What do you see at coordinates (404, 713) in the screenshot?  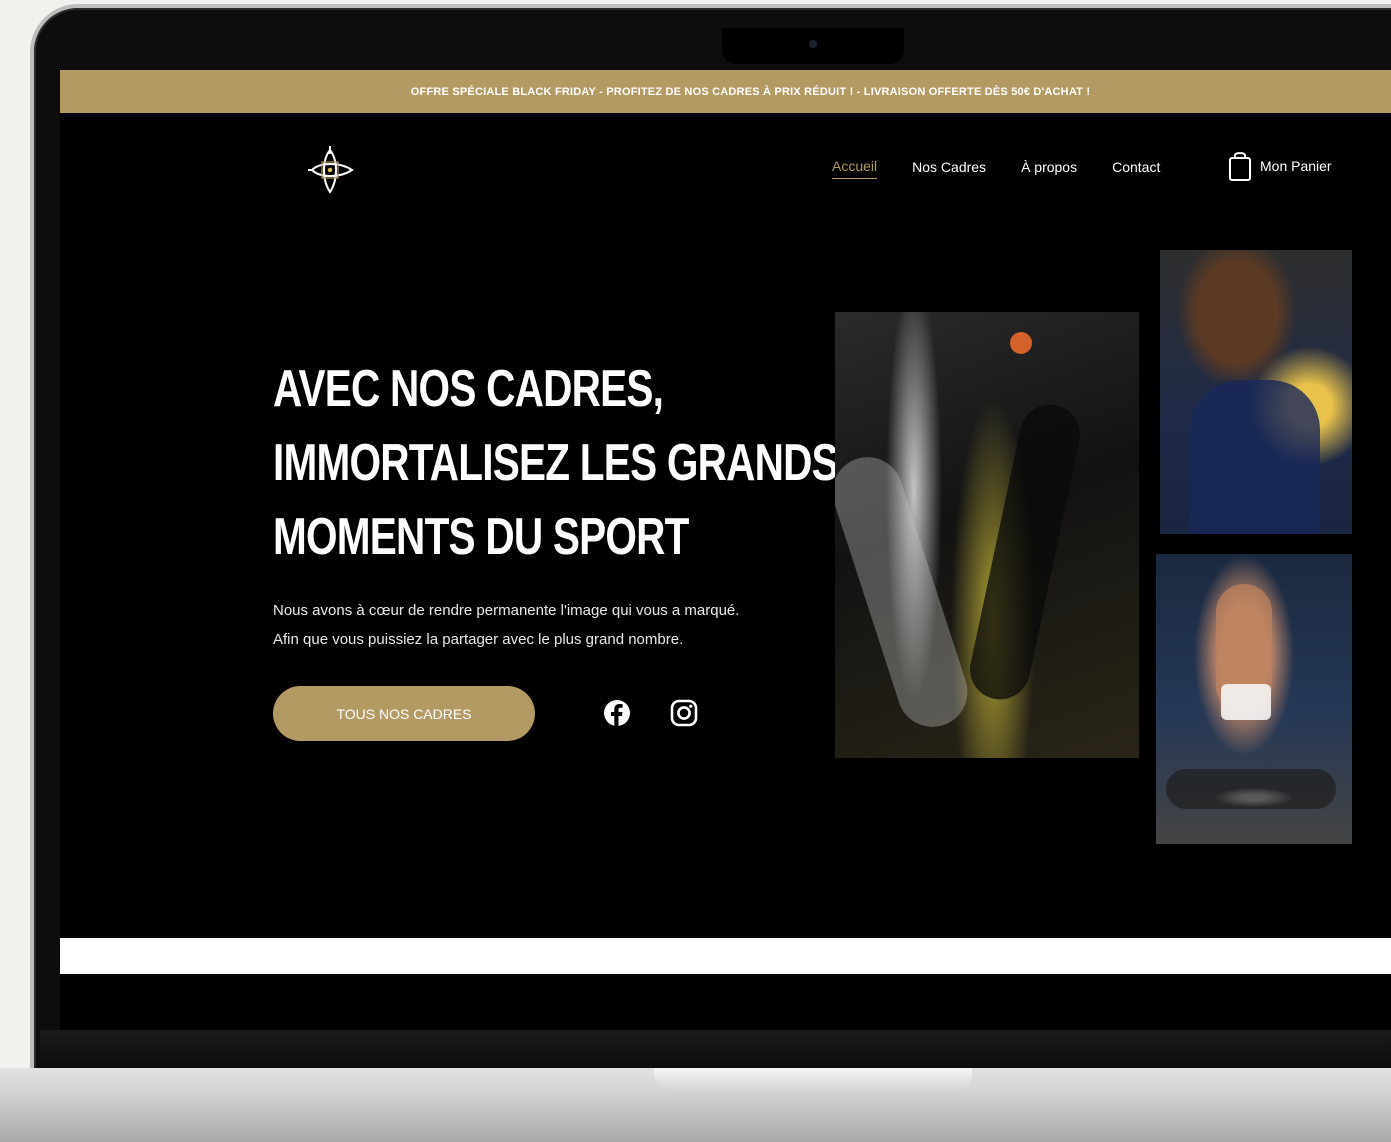 I see `all-frames-button: TOUS NOS CADRES` at bounding box center [404, 713].